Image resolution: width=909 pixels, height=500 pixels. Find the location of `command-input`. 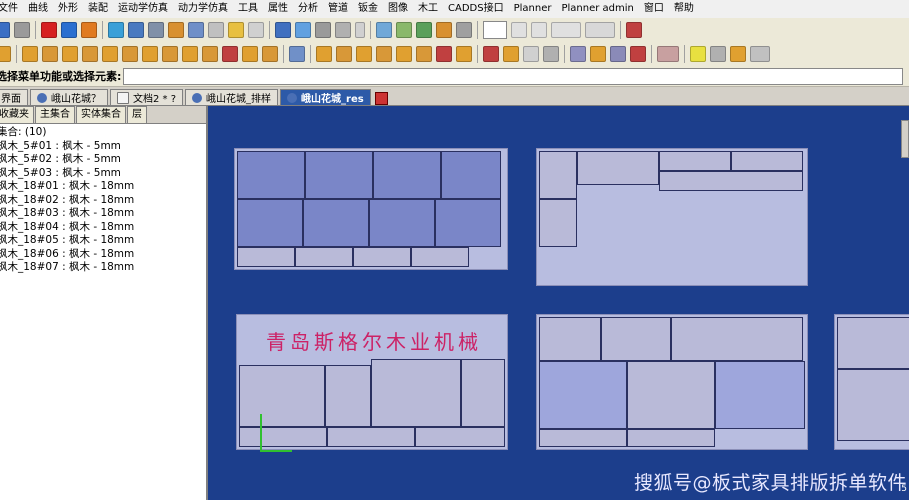

command-input is located at coordinates (513, 76).